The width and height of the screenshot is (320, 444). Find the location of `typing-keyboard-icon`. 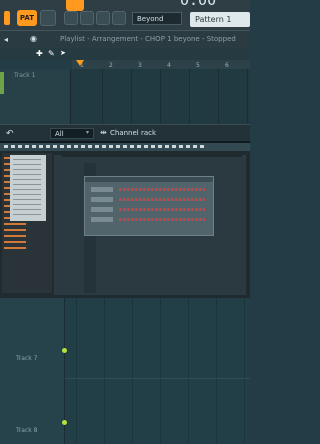

typing-keyboard-icon is located at coordinates (103, 18).